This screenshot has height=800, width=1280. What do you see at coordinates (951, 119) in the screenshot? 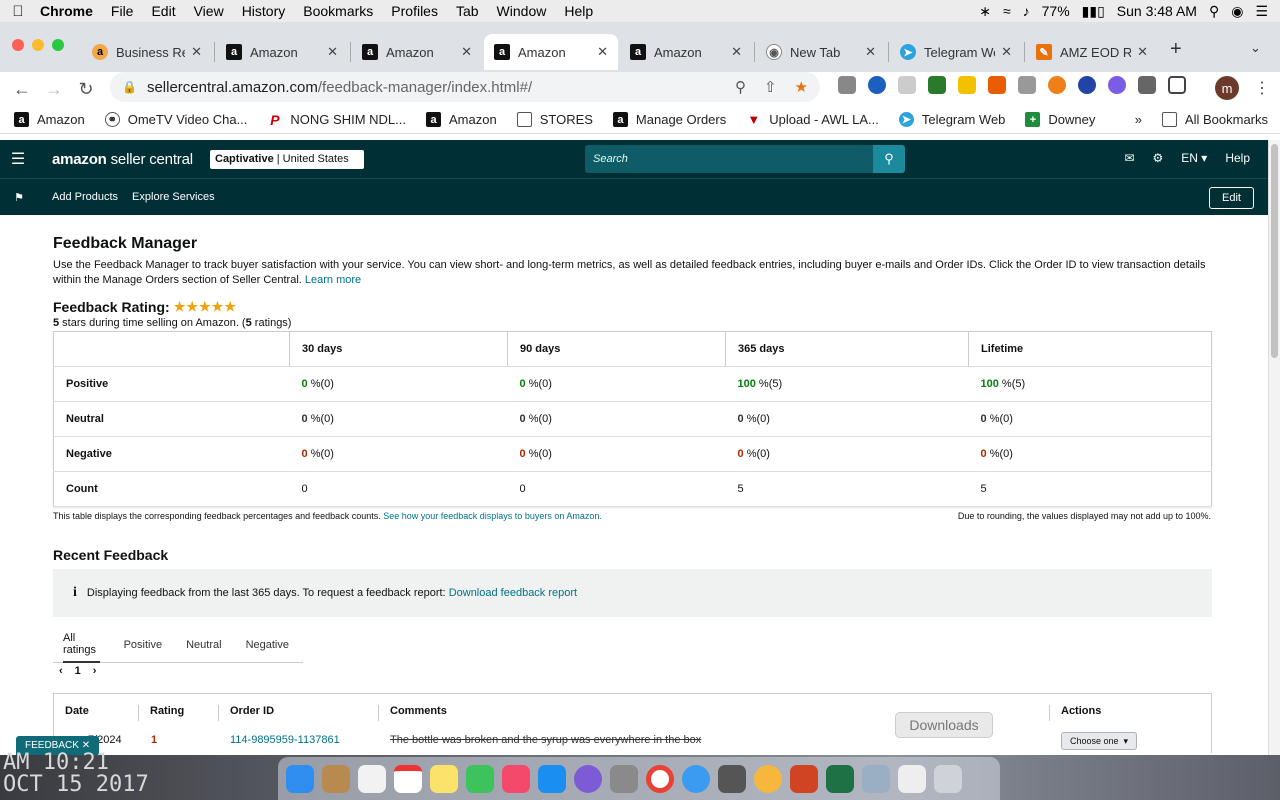
I see `bookmark-item: ➤ Telegram Web` at bounding box center [951, 119].